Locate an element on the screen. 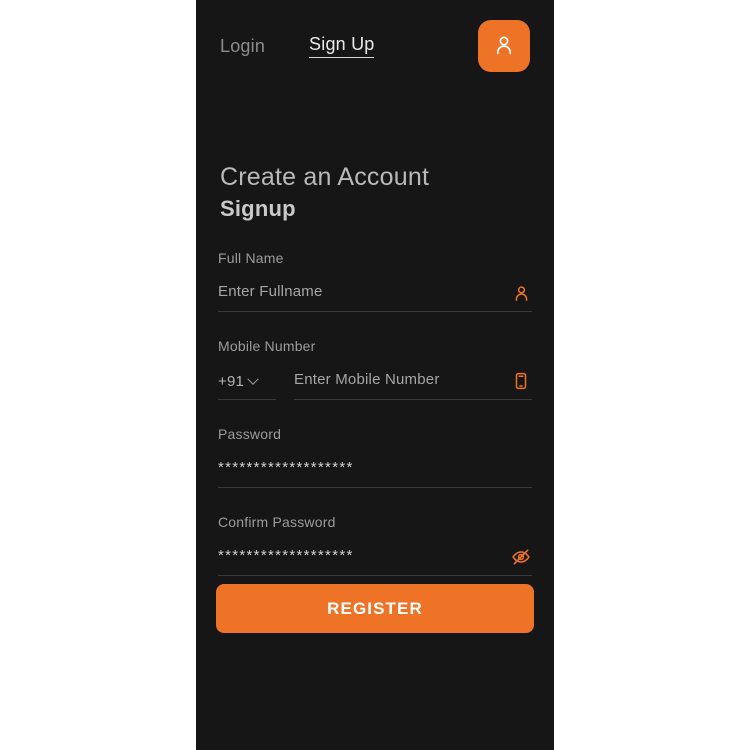 The height and width of the screenshot is (750, 750). eye-off-icon is located at coordinates (521, 557).